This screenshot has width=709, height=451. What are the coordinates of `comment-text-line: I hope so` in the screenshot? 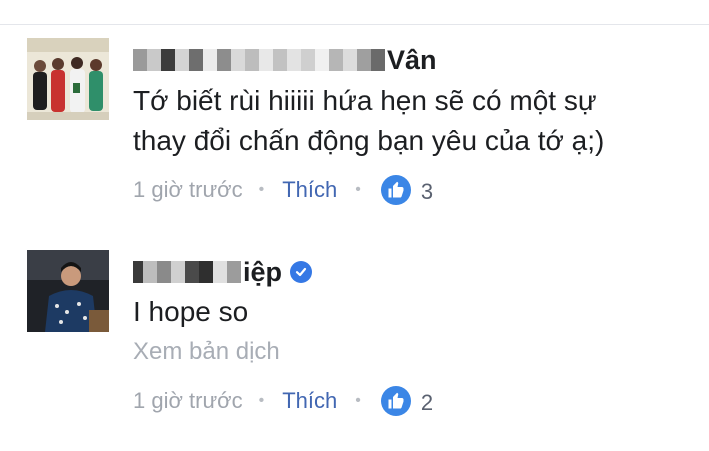 It's located at (191, 311).